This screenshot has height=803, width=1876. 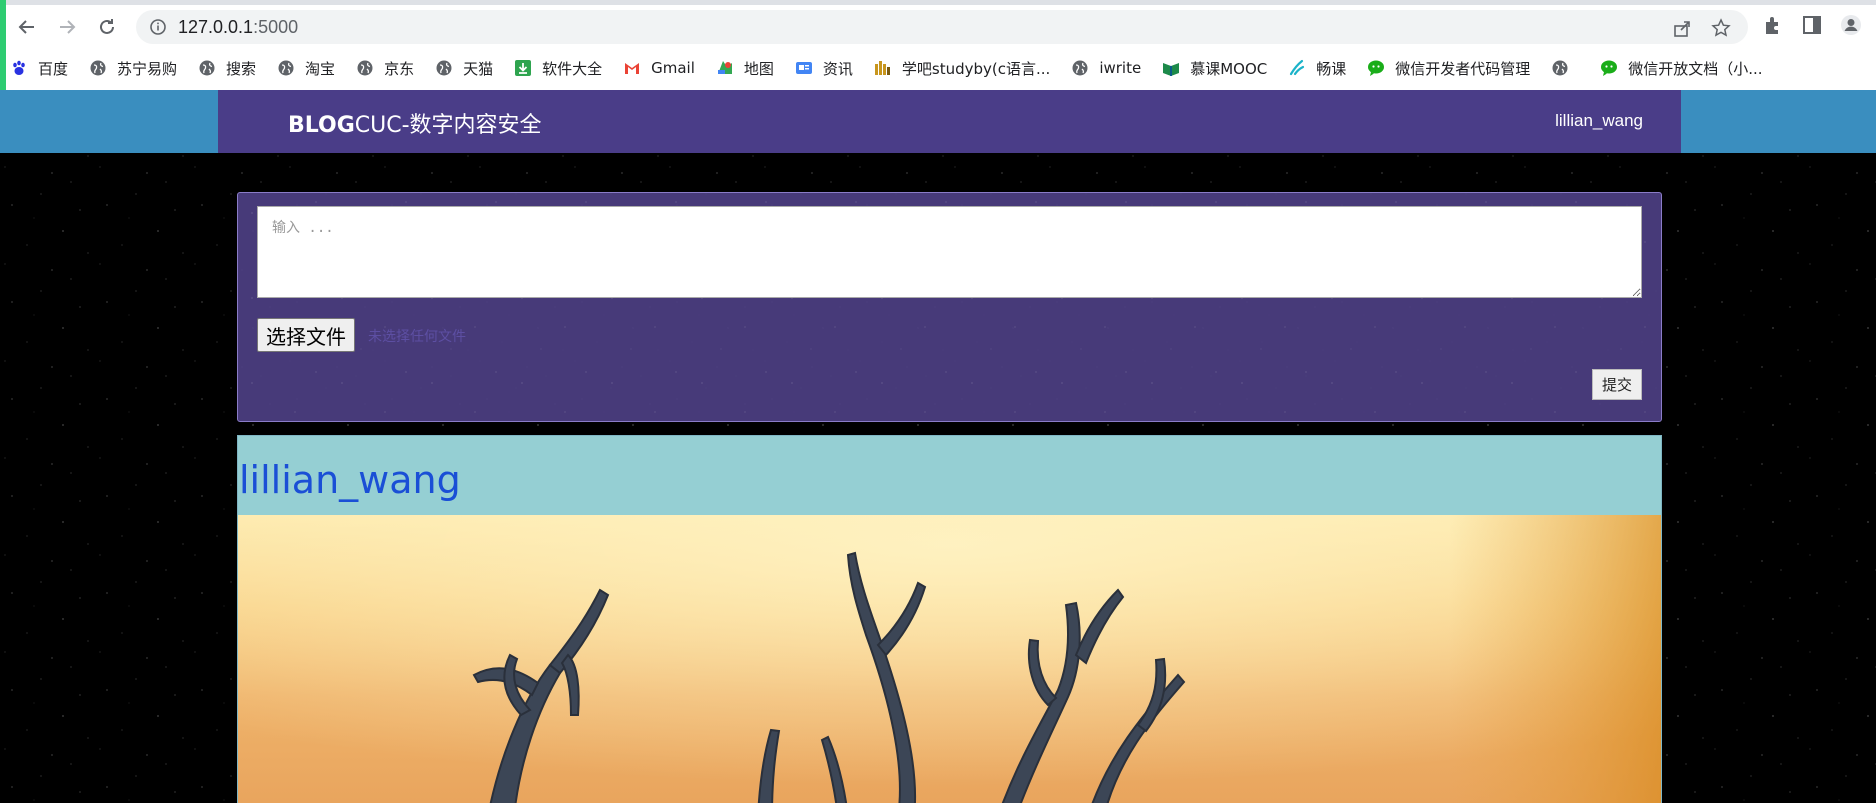 I want to click on post-author-bar: lillian_wang, so click(x=949, y=475).